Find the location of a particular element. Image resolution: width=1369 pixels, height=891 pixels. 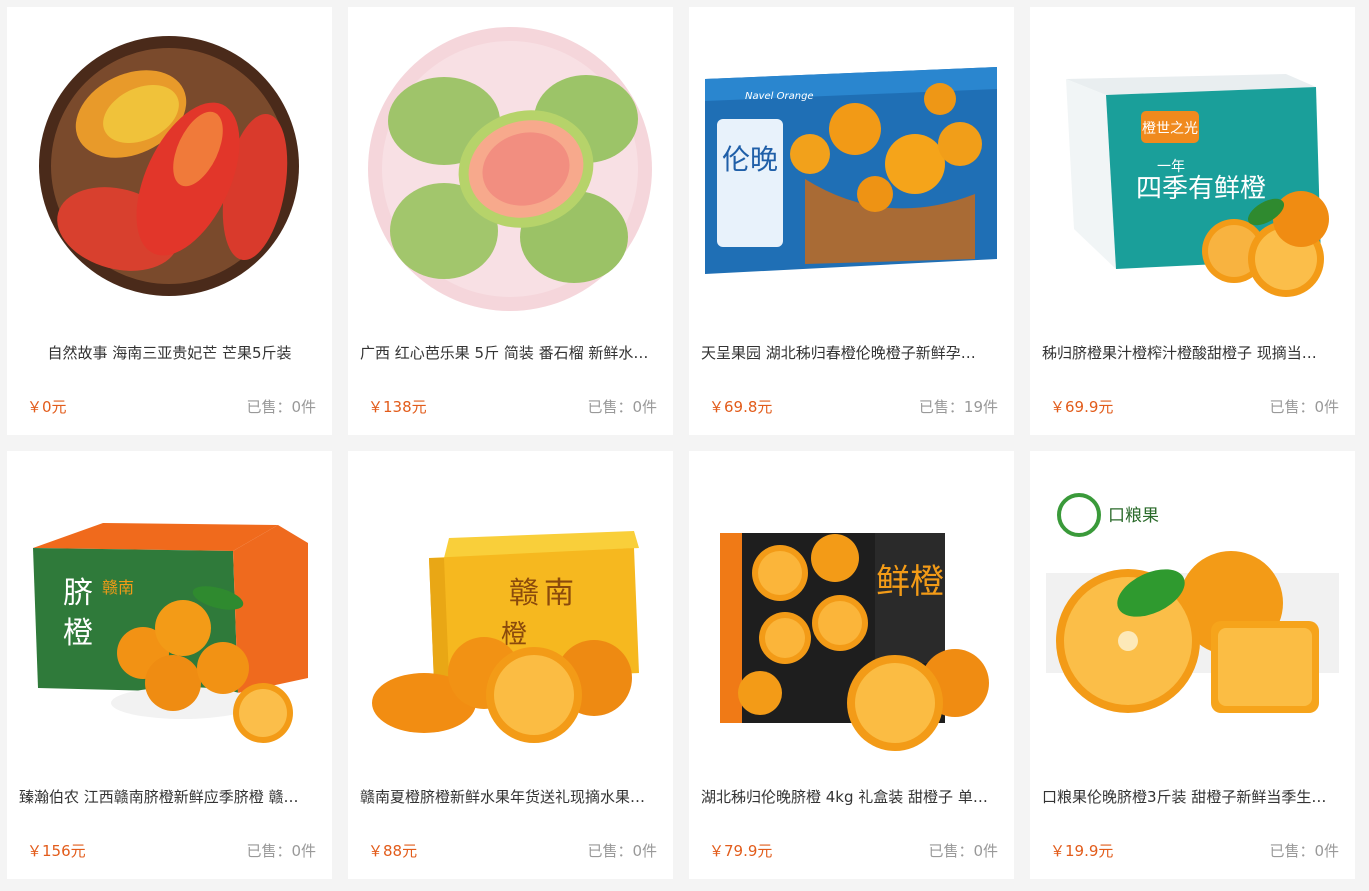

orange-box-image-graphic: 鲜橙 is located at coordinates (854, 642).